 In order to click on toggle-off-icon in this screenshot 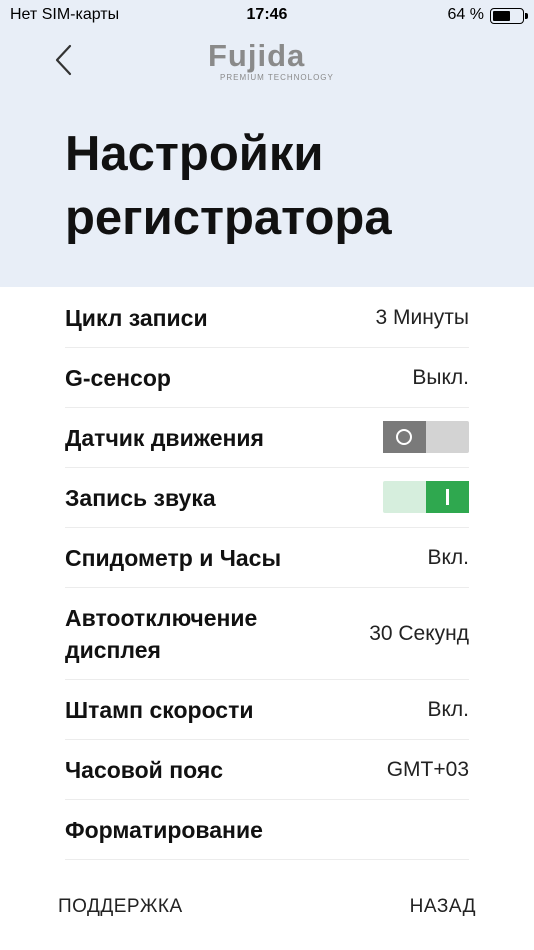, I will do `click(404, 437)`.